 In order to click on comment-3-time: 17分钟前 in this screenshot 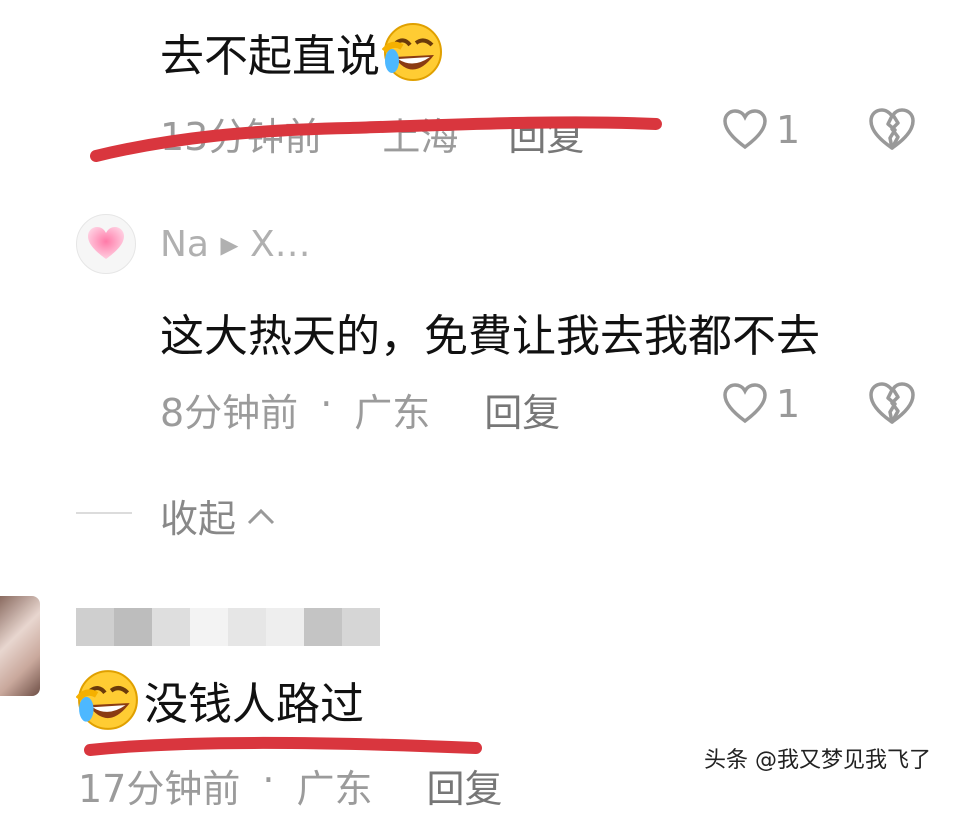, I will do `click(159, 789)`.